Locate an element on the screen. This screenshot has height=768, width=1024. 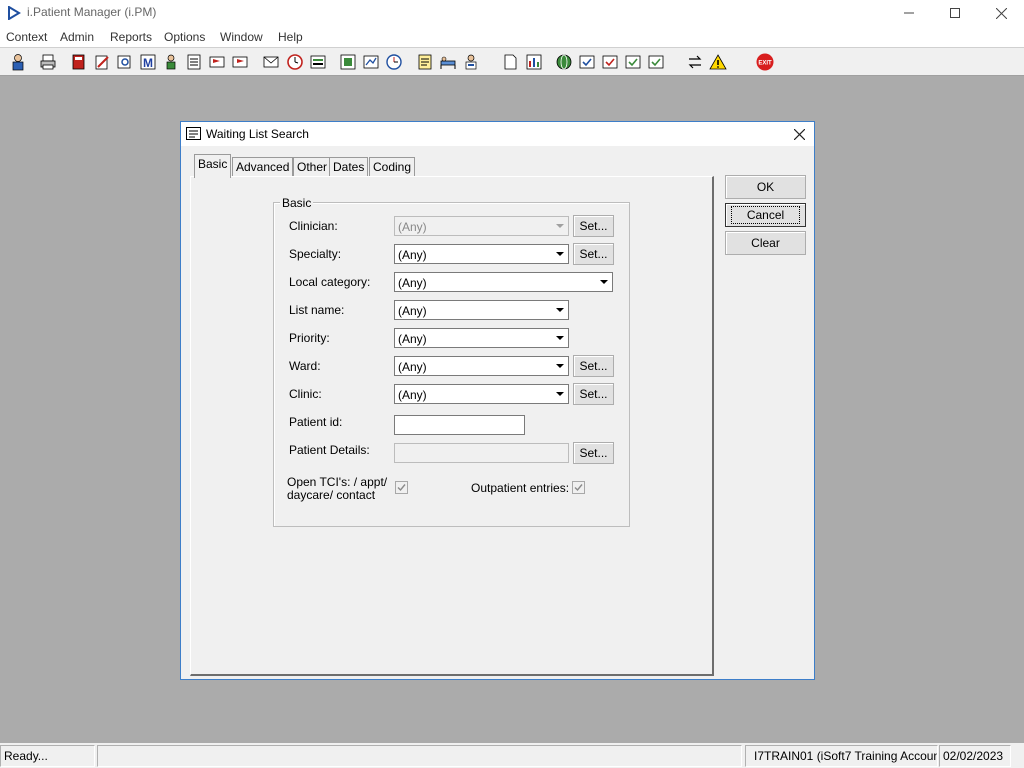
close-icon is located at coordinates (799, 134).